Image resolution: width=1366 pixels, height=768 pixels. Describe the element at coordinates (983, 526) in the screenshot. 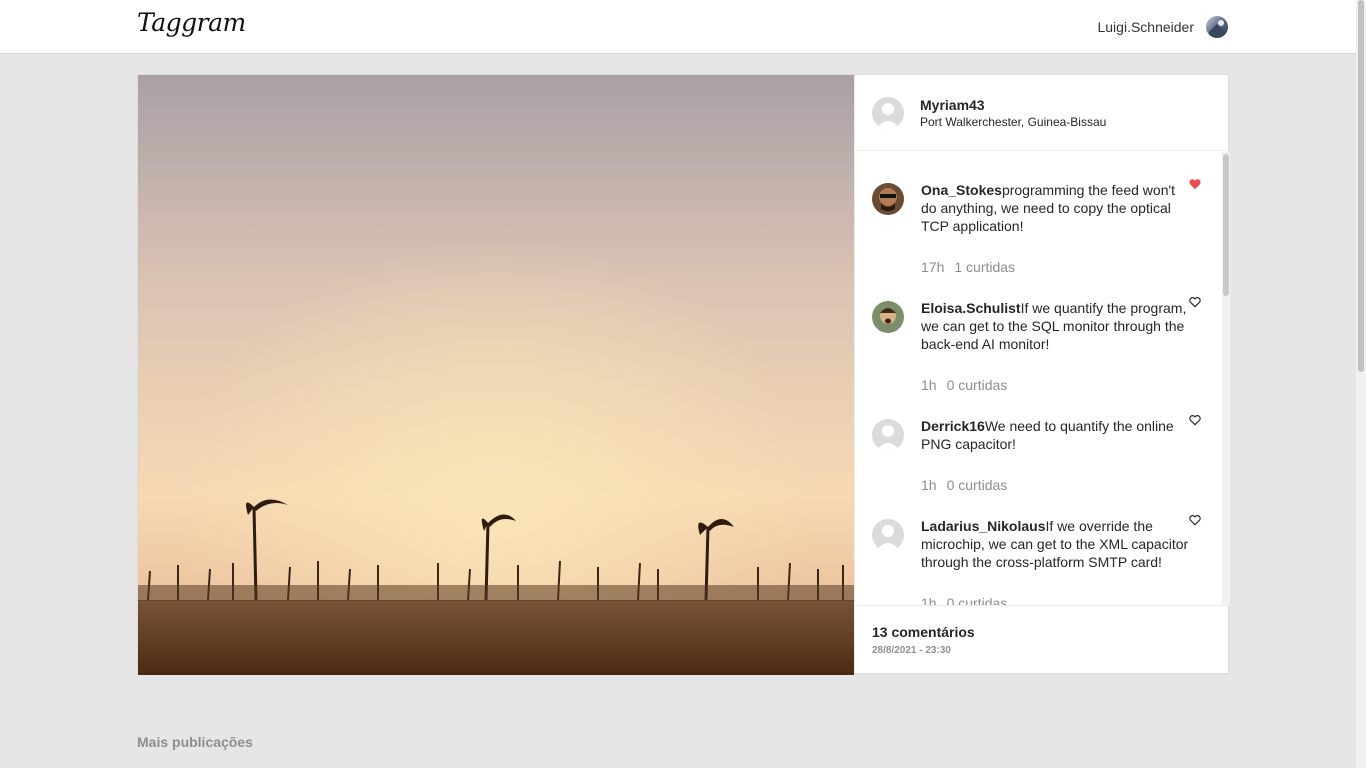

I see `comment-username: Ladarius_Nikolaus` at that location.